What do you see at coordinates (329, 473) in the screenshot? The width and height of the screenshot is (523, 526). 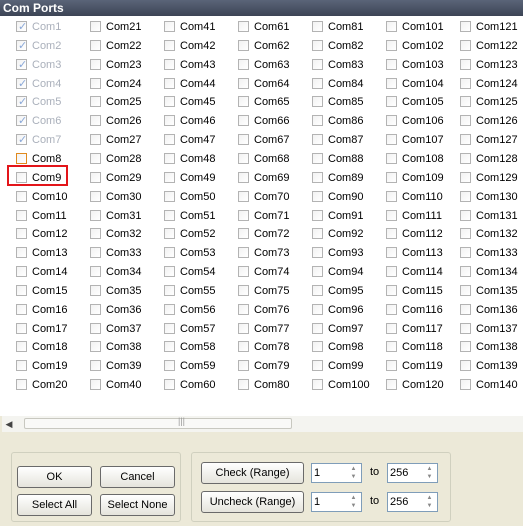 I see `check-from-input` at bounding box center [329, 473].